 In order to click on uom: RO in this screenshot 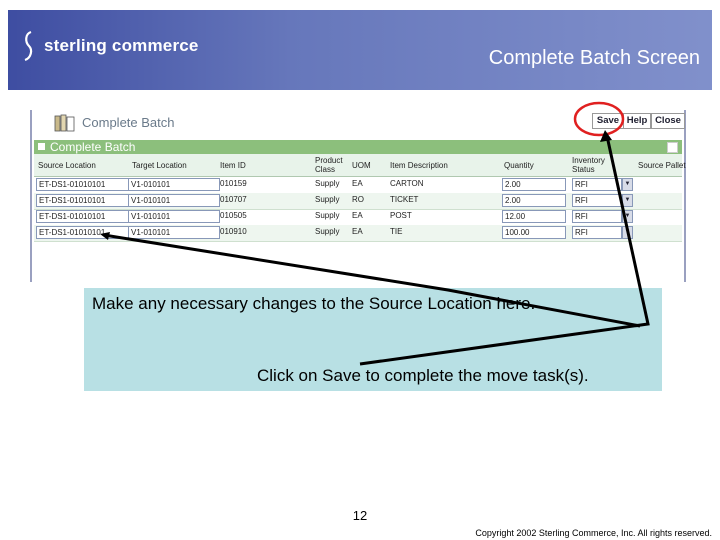, I will do `click(358, 199)`.